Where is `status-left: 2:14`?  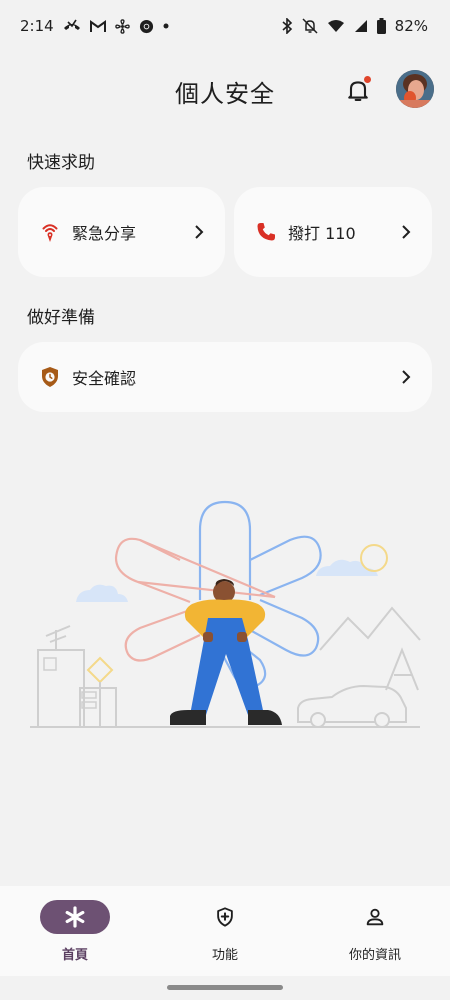
status-left: 2:14 is located at coordinates (94, 26).